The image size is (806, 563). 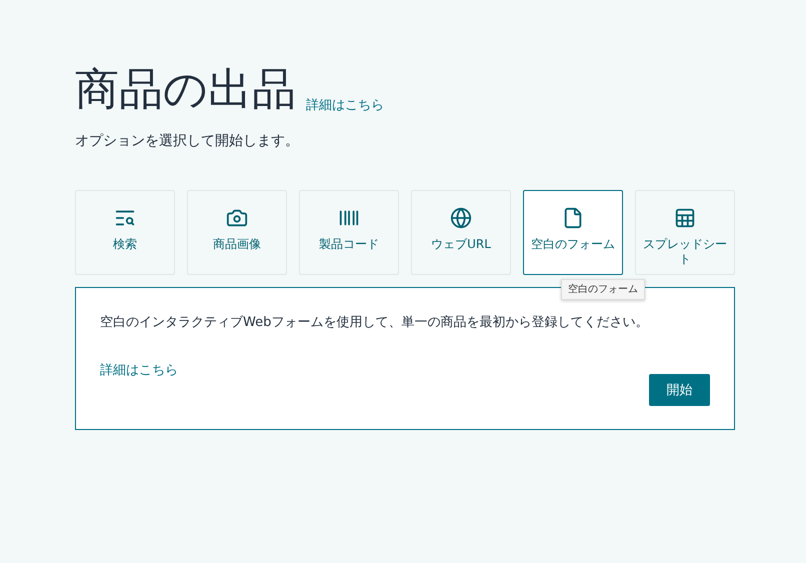 What do you see at coordinates (679, 390) in the screenshot?
I see `start-button: 開始` at bounding box center [679, 390].